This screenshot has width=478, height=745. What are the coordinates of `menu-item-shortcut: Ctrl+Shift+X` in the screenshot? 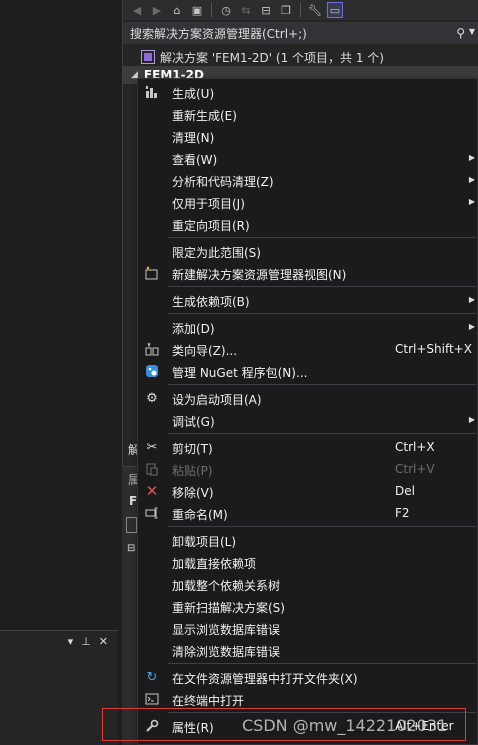 It's located at (433, 349).